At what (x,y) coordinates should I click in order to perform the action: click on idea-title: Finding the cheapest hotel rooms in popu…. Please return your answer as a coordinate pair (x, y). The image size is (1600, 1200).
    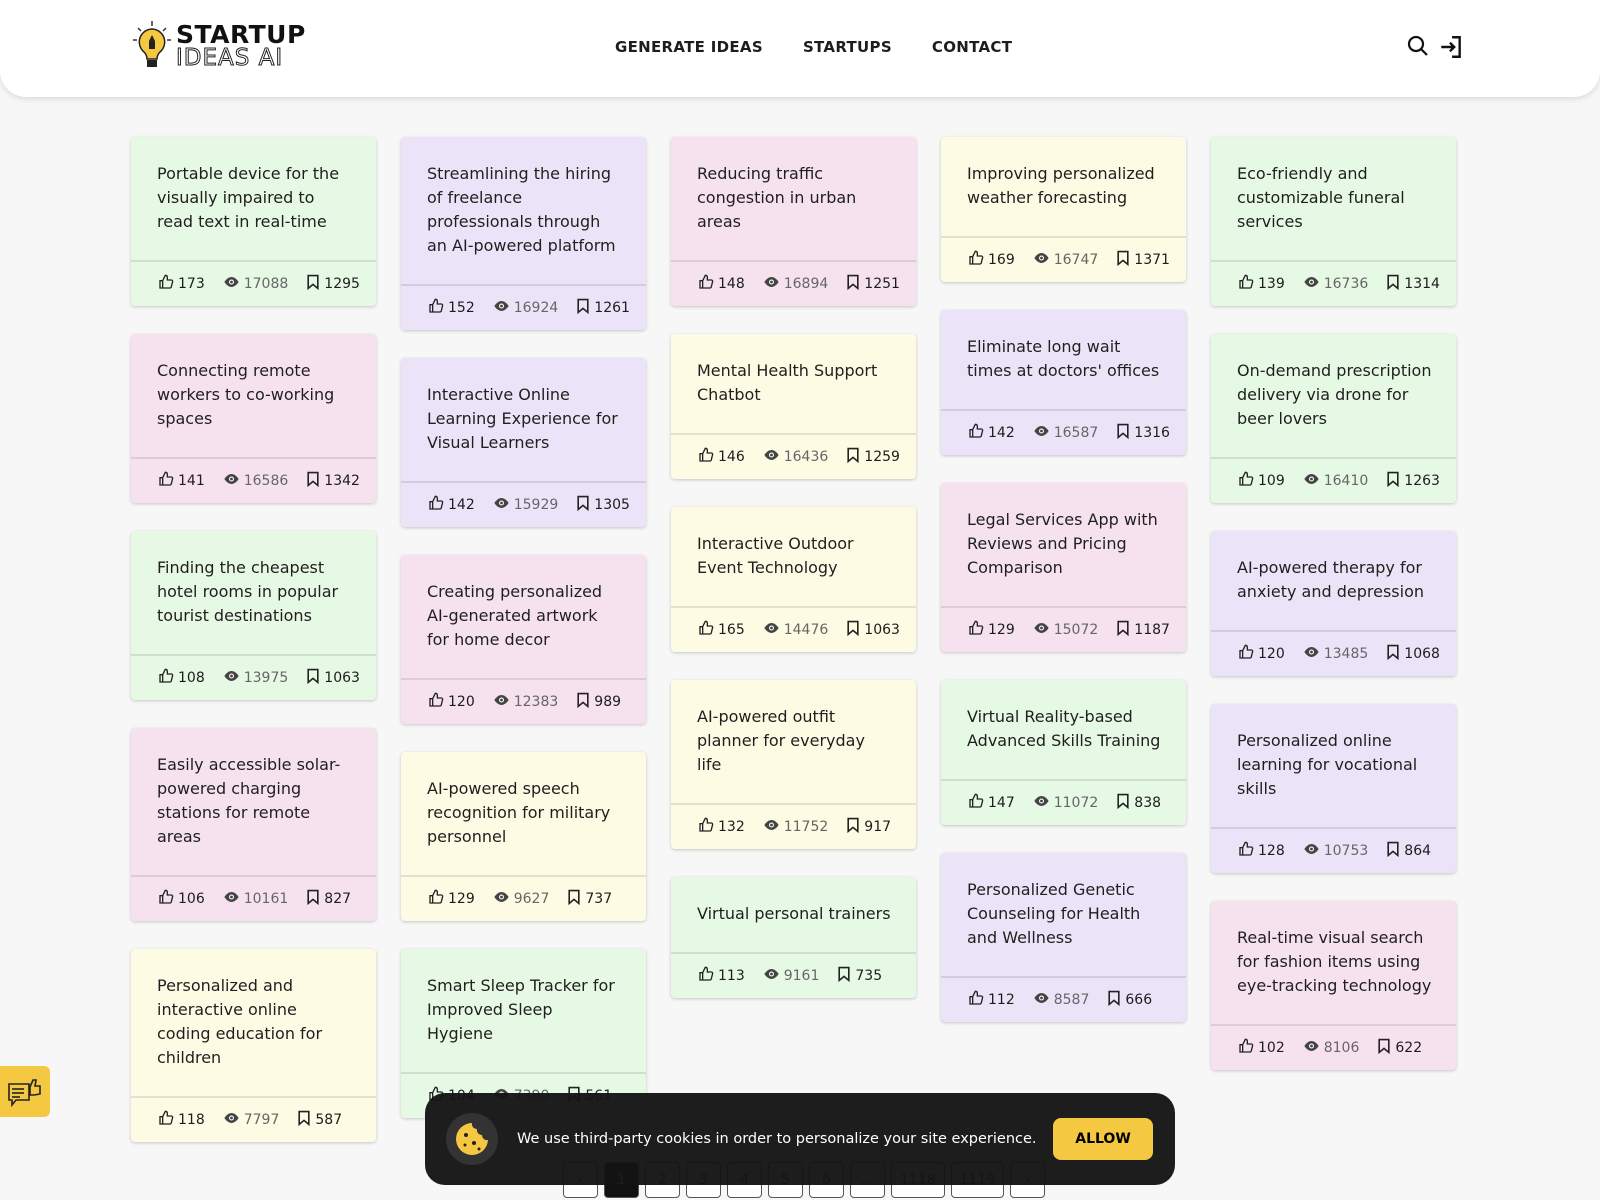
    Looking at the image, I should click on (253, 592).